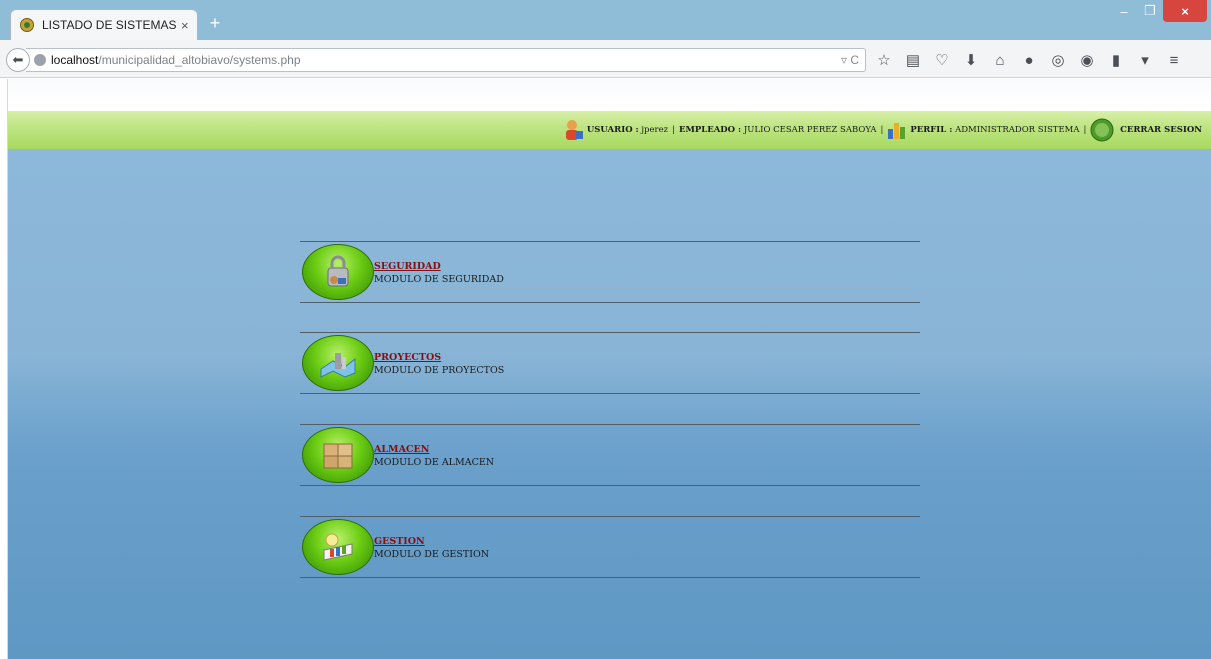 The height and width of the screenshot is (659, 1211). Describe the element at coordinates (338, 455) in the screenshot. I see `boxes-icon` at that location.